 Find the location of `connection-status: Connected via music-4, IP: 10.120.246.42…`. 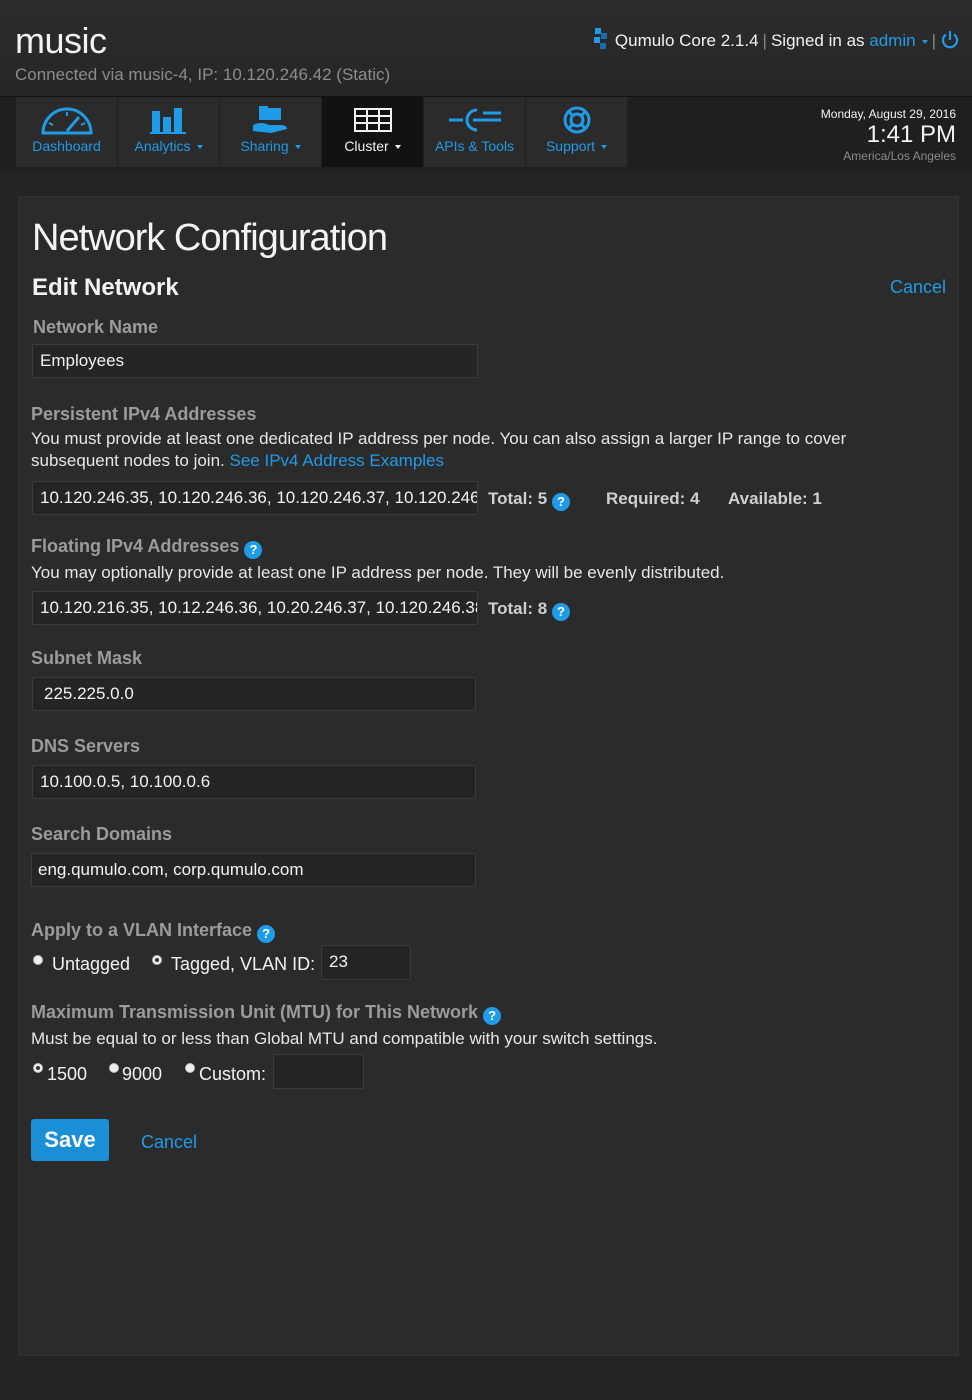

connection-status: Connected via music-4, IP: 10.120.246.42… is located at coordinates (203, 74).